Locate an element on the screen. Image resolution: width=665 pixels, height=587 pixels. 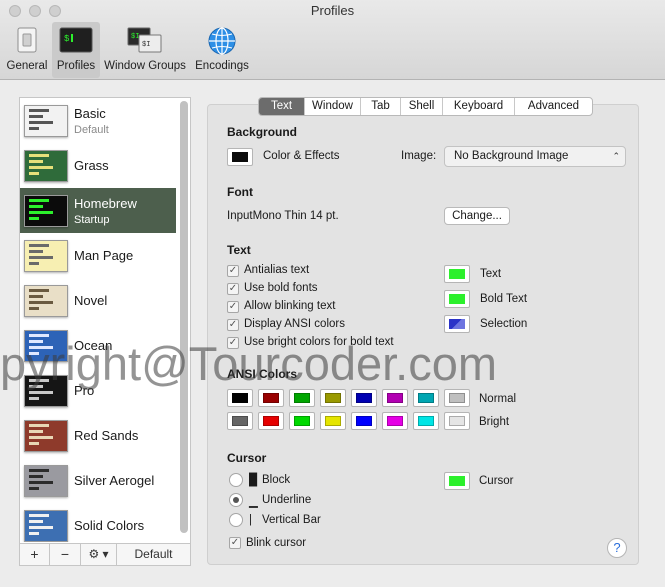
toolbar-profiles: $ Profiles is located at coordinates (76, 50).